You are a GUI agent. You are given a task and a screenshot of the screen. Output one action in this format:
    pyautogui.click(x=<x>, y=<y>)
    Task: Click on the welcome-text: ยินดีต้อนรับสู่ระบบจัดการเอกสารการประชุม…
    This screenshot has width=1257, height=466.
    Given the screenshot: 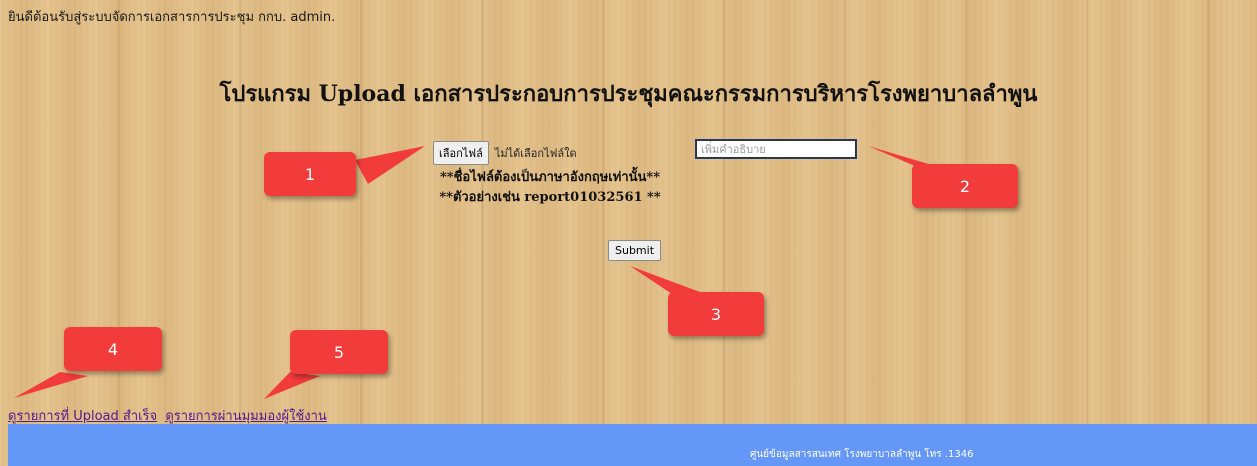 What is the action you would take?
    pyautogui.click(x=172, y=17)
    